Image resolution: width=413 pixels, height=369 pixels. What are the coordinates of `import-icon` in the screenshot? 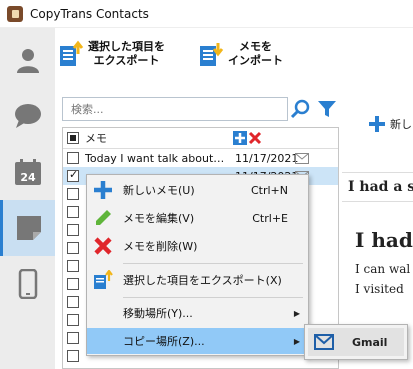 It's located at (211, 54).